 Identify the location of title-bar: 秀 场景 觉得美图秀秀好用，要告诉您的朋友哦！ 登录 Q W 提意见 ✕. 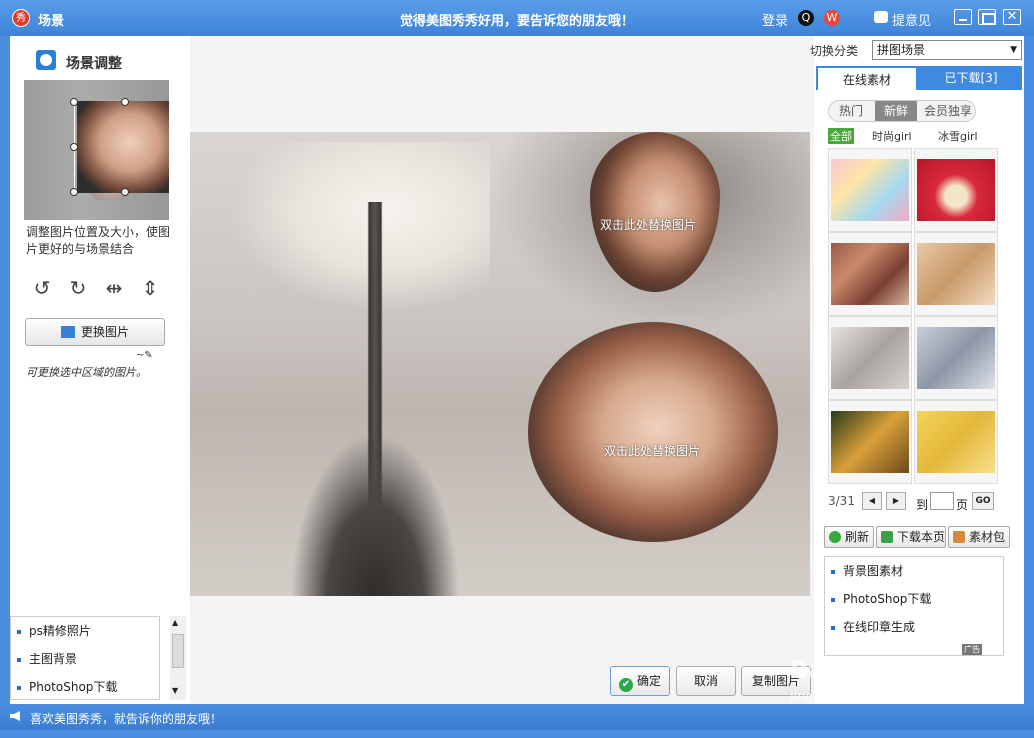
(517, 18).